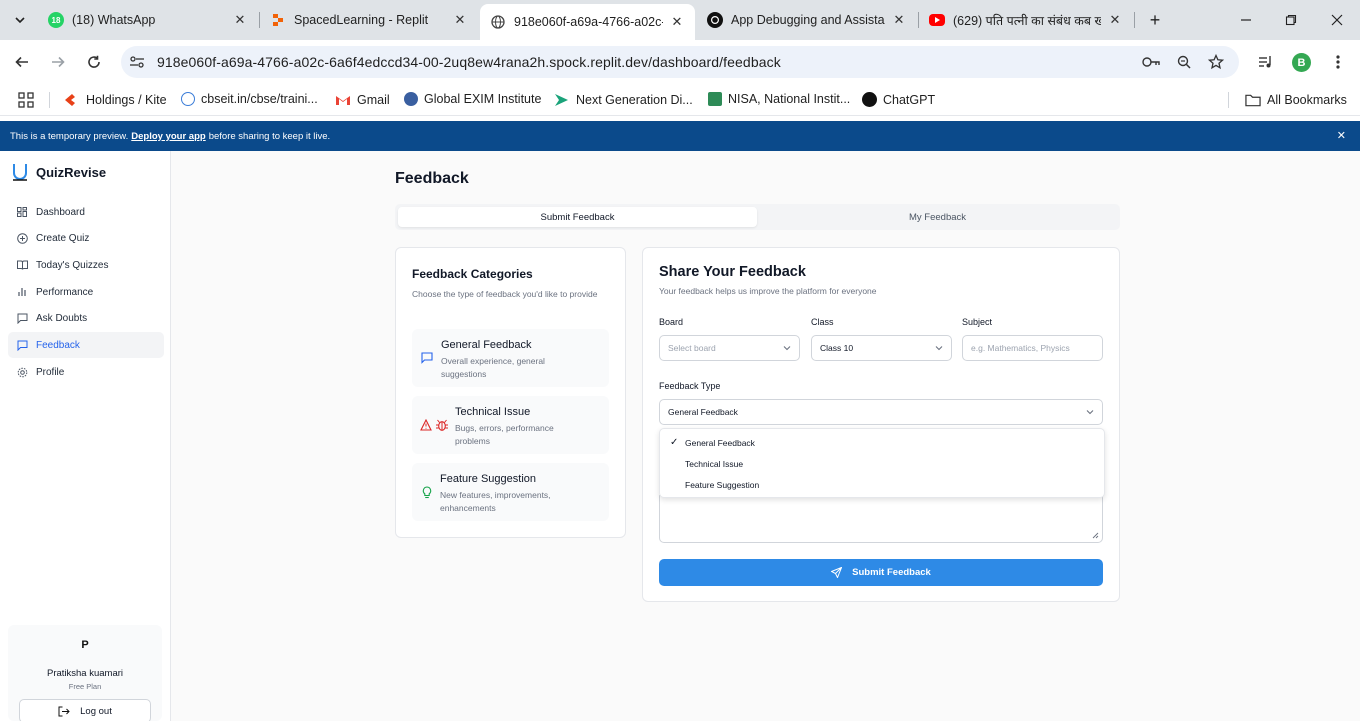 Image resolution: width=1360 pixels, height=721 pixels. Describe the element at coordinates (369, 20) in the screenshot. I see `browser-tab-replit: SpacedLearning - Replit ✕` at that location.